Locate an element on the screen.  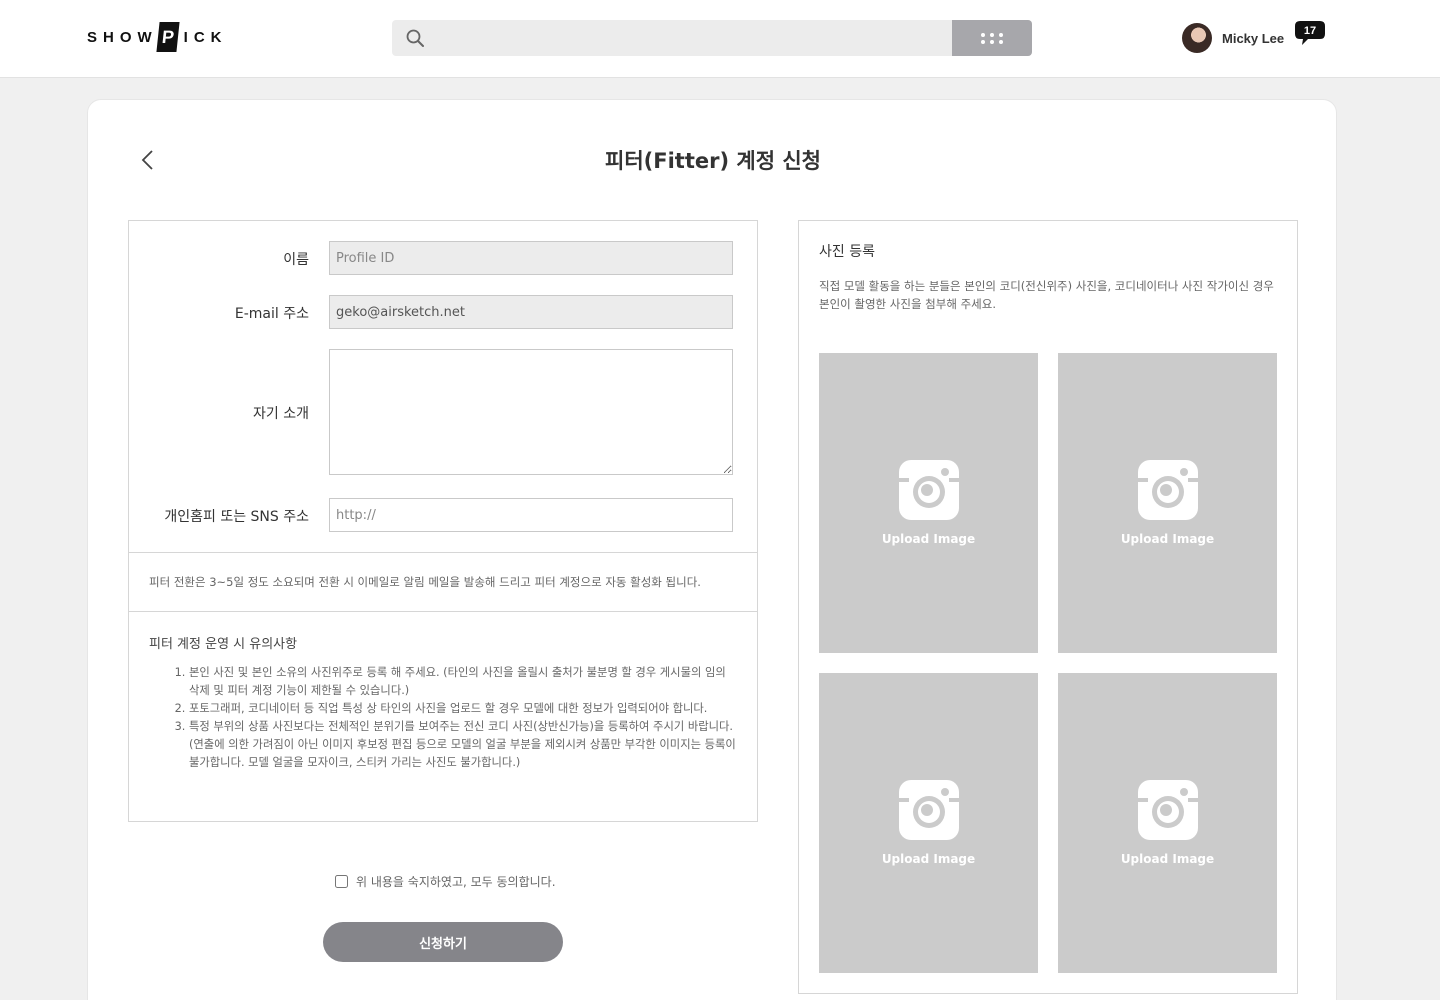
agree-checkbox is located at coordinates (341, 881).